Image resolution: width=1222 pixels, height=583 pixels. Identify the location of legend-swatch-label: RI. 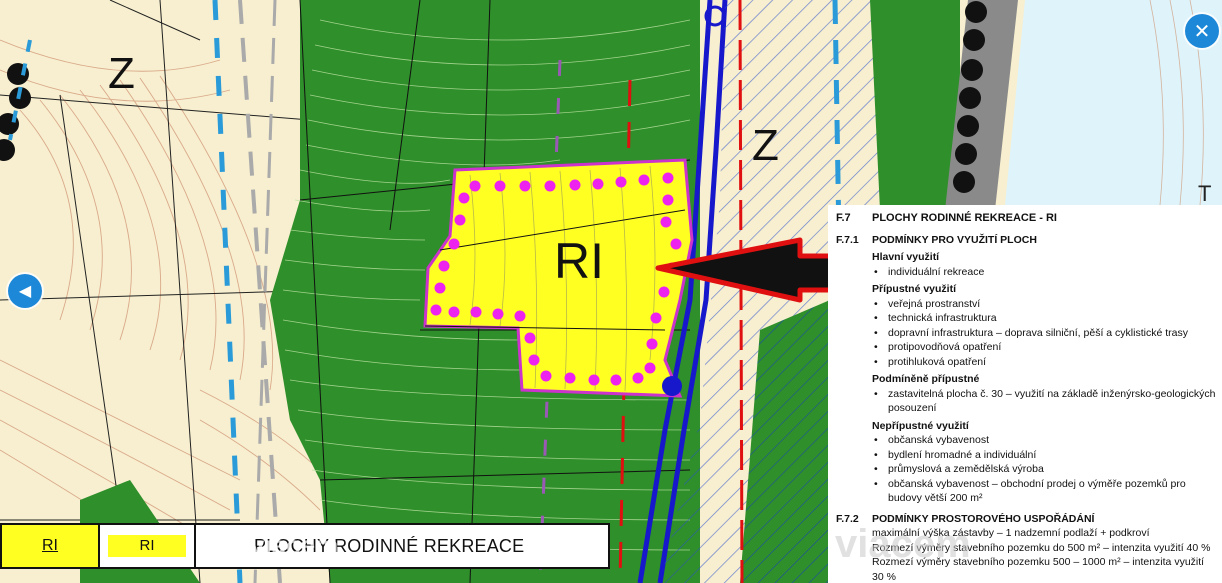
(147, 546).